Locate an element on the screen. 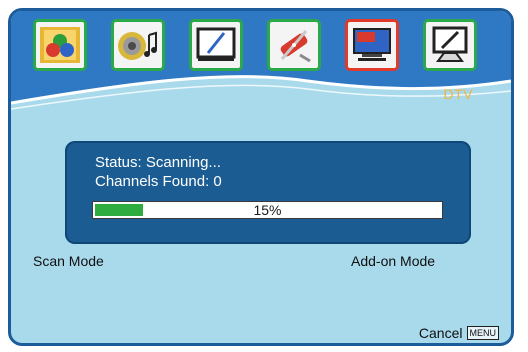 This screenshot has height=352, width=528. tab-tools is located at coordinates (294, 45).